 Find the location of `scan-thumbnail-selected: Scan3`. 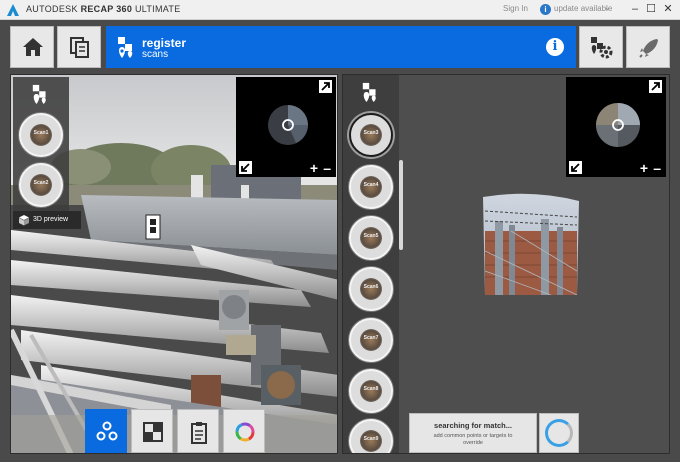

scan-thumbnail-selected: Scan3 is located at coordinates (371, 135).